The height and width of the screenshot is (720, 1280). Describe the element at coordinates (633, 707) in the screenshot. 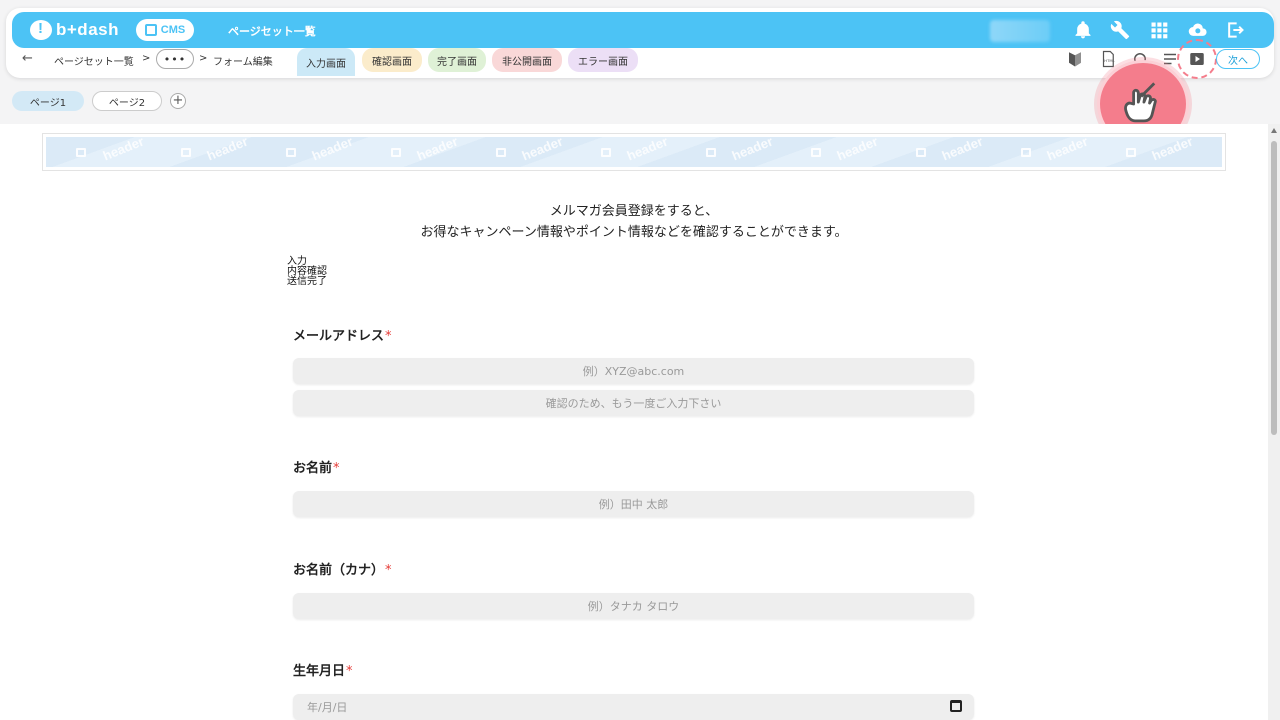

I see `birthdate-field: 年/月/日` at that location.